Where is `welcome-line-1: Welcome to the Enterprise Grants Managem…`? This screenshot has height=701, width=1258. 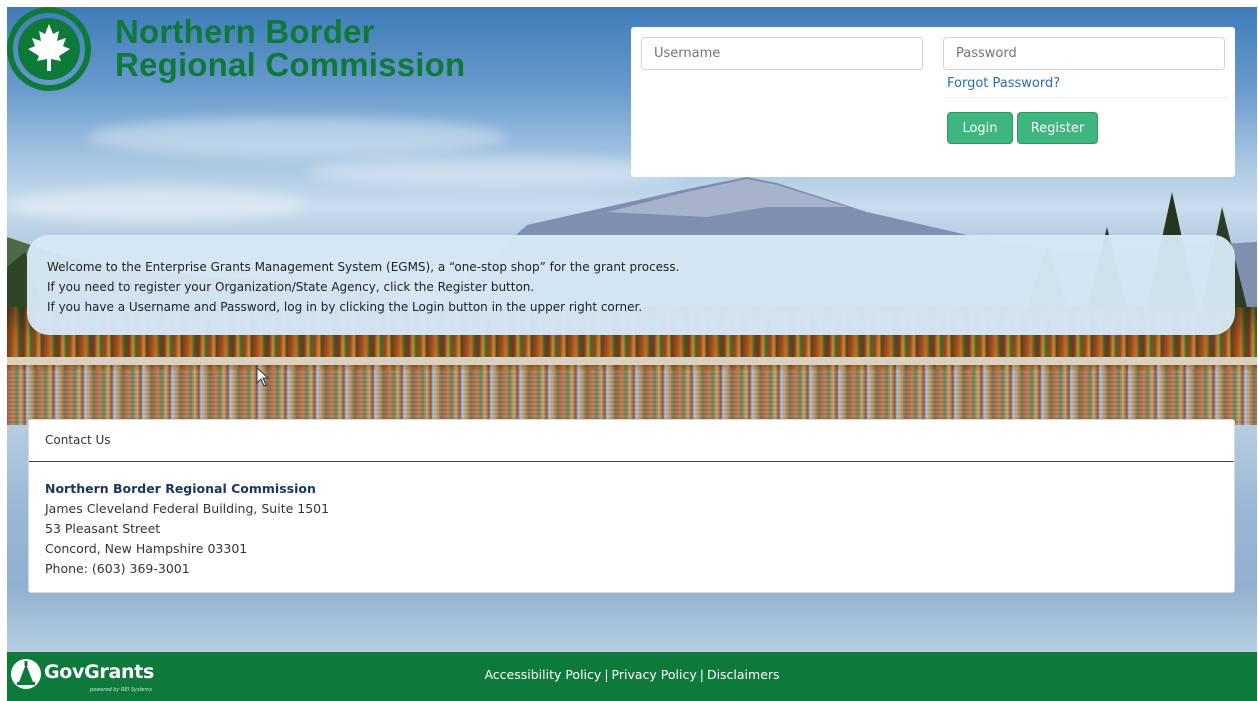 welcome-line-1: Welcome to the Enterprise Grants Managem… is located at coordinates (363, 267).